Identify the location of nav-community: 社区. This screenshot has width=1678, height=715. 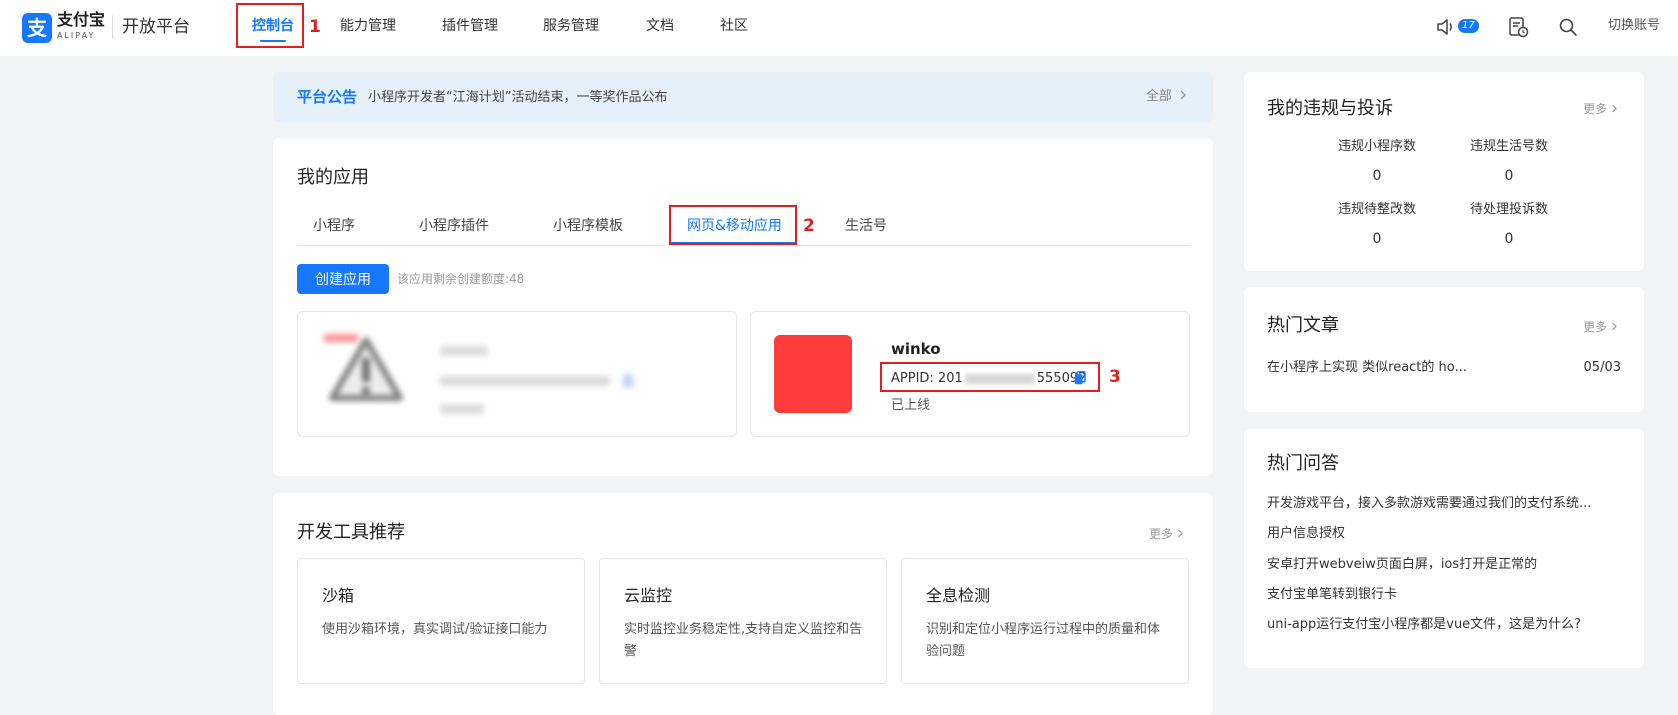
(734, 26).